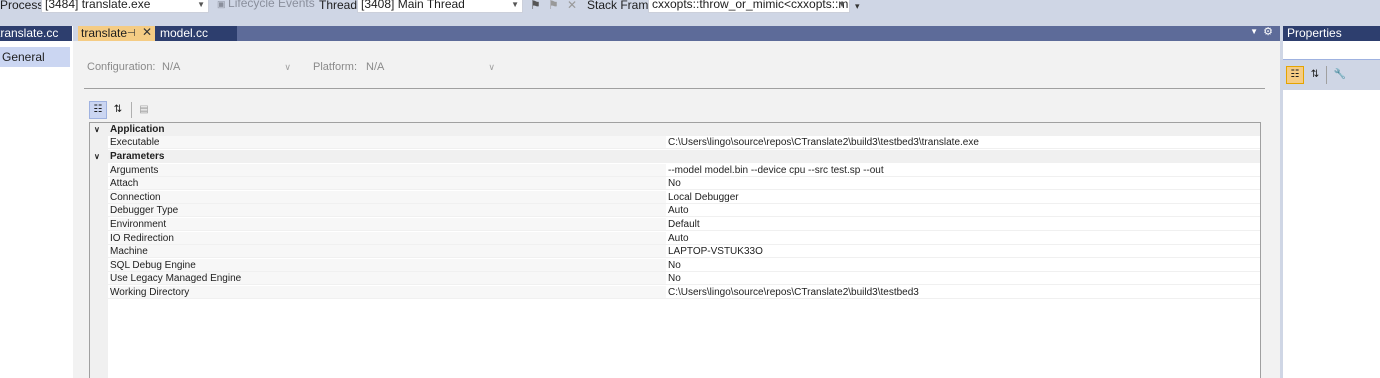 The image size is (1380, 378). What do you see at coordinates (271, 5) in the screenshot?
I see `lifecycle-label: Lifecycle Events` at bounding box center [271, 5].